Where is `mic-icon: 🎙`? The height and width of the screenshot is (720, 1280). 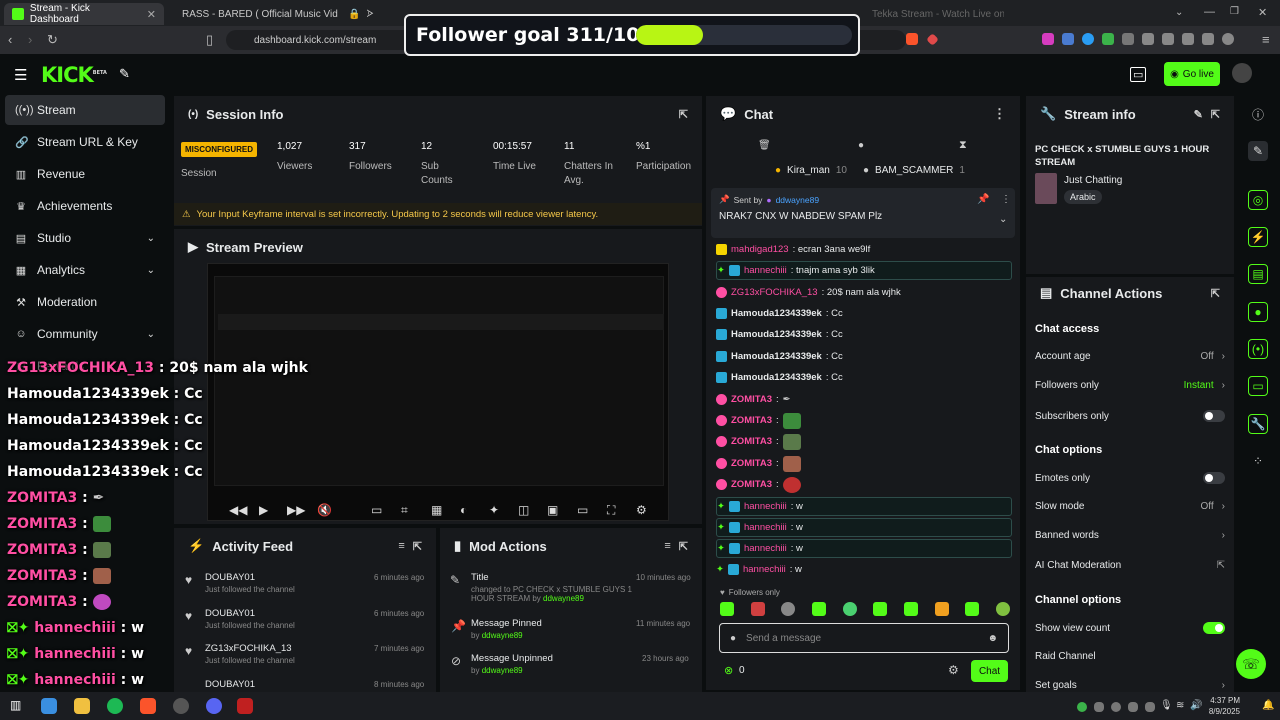
mic-icon: 🎙 is located at coordinates (1166, 705).